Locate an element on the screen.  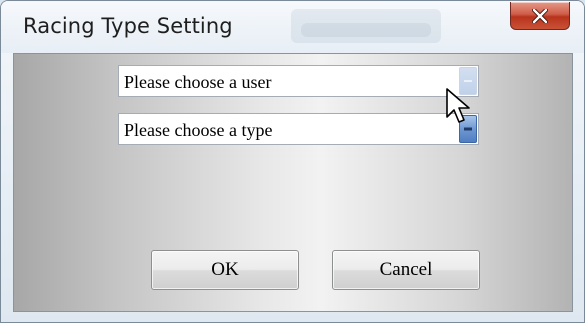
close-icon is located at coordinates (540, 15).